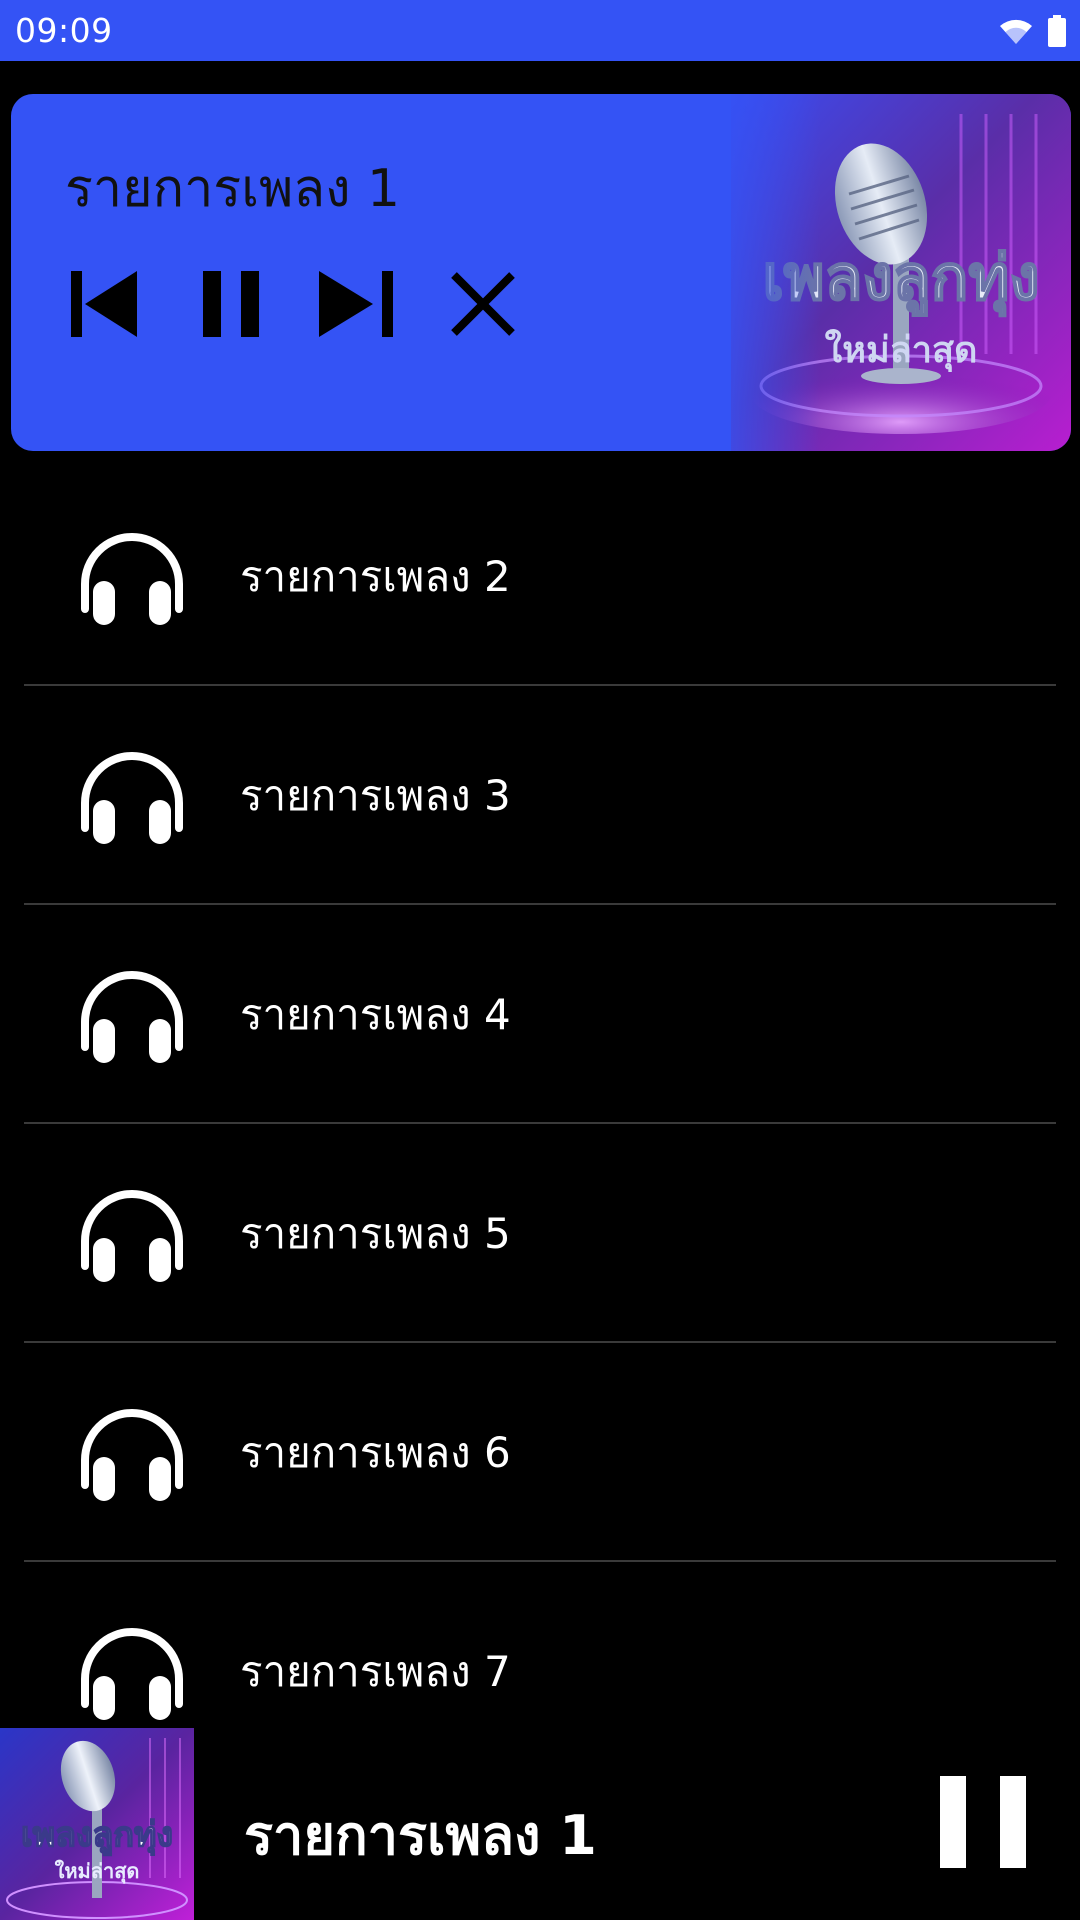 The image size is (1080, 1920). Describe the element at coordinates (1016, 31) in the screenshot. I see `wifi-icon` at that location.